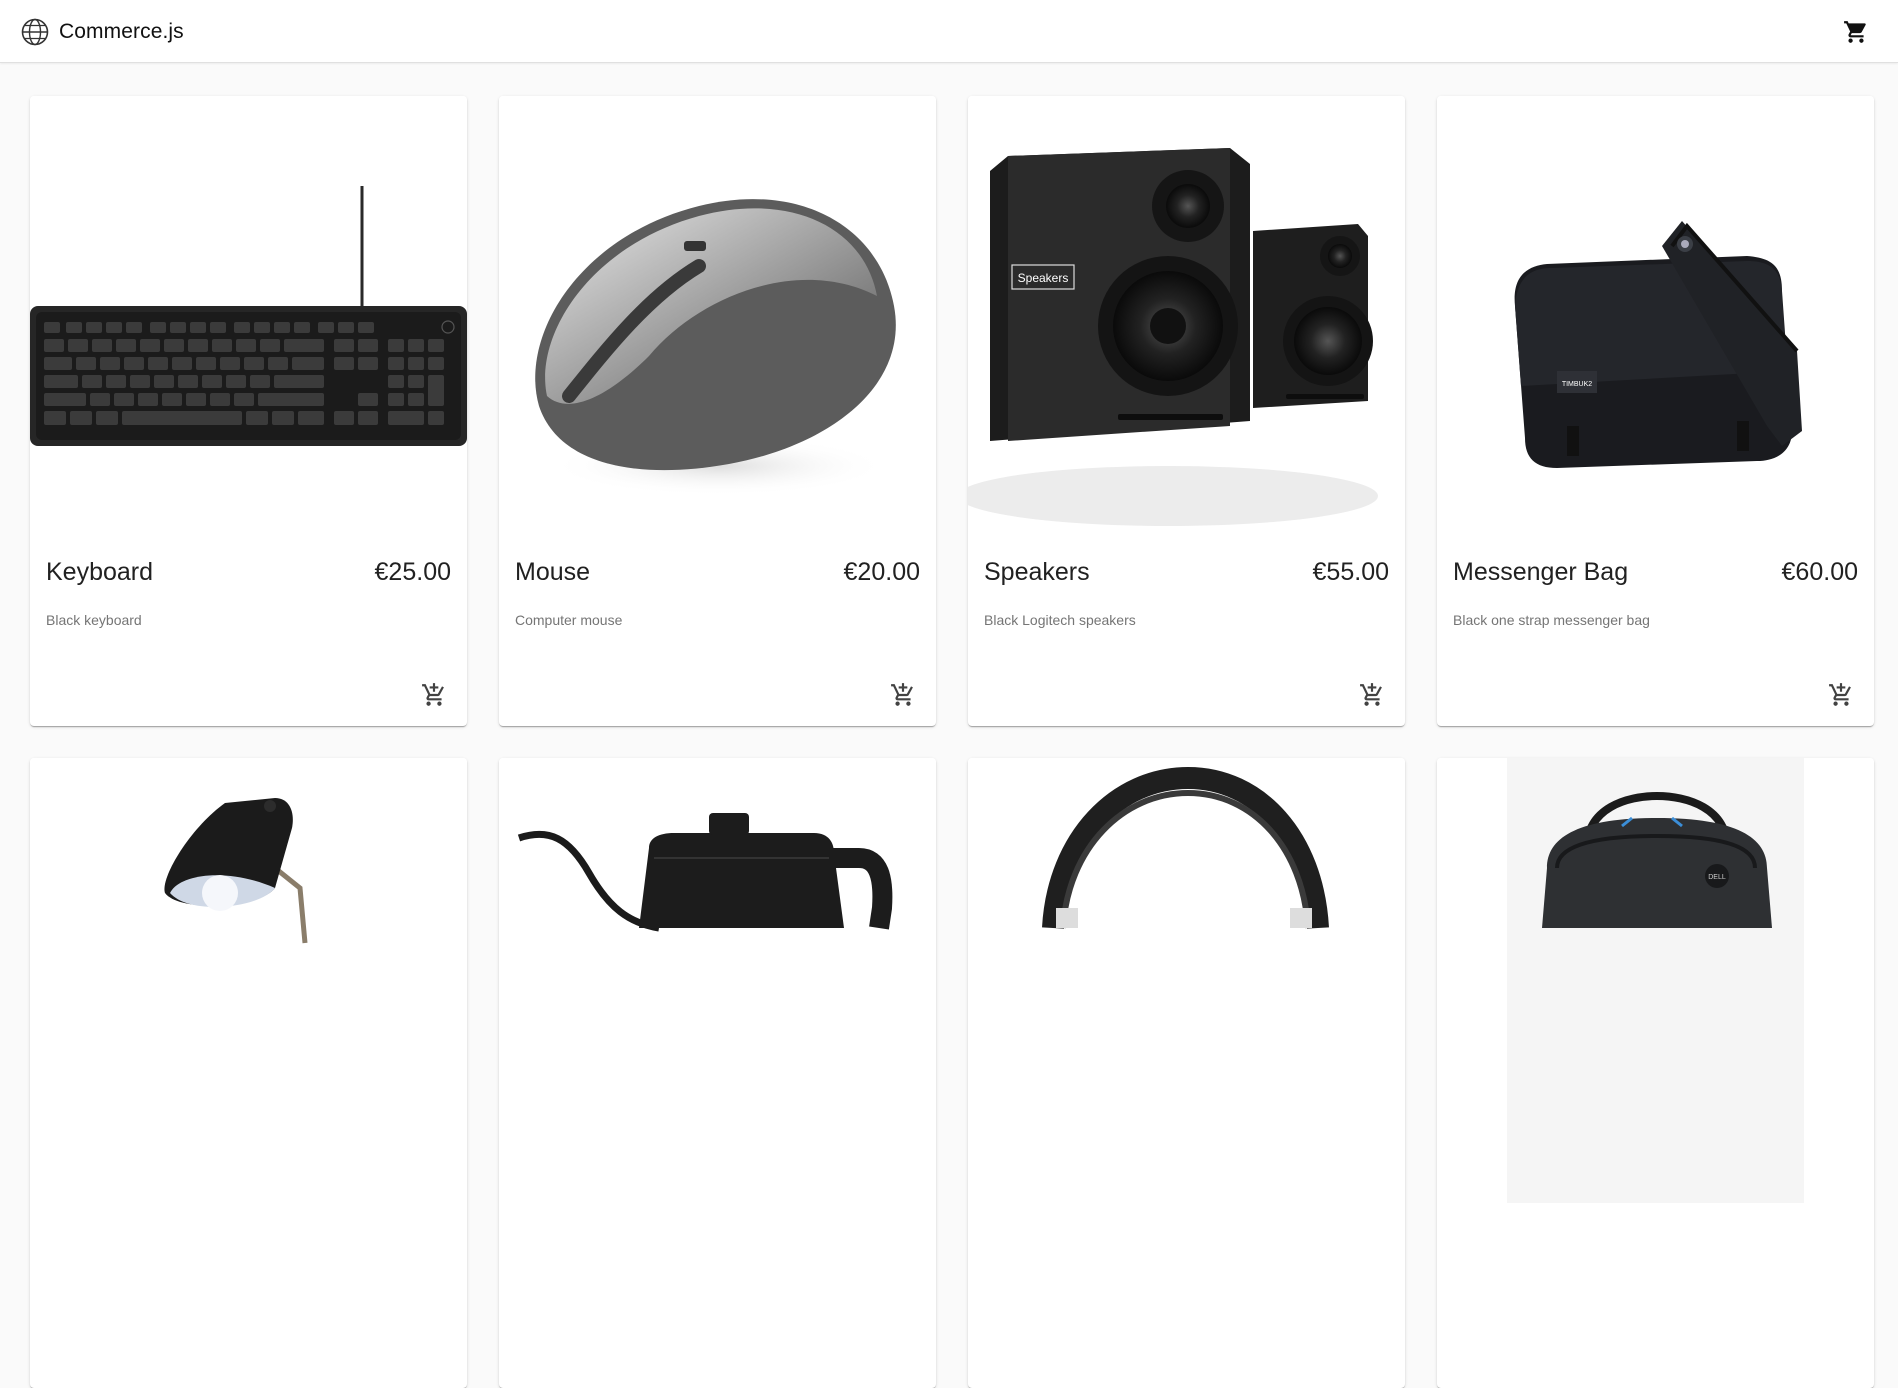  I want to click on mouse-photo, so click(717, 318).